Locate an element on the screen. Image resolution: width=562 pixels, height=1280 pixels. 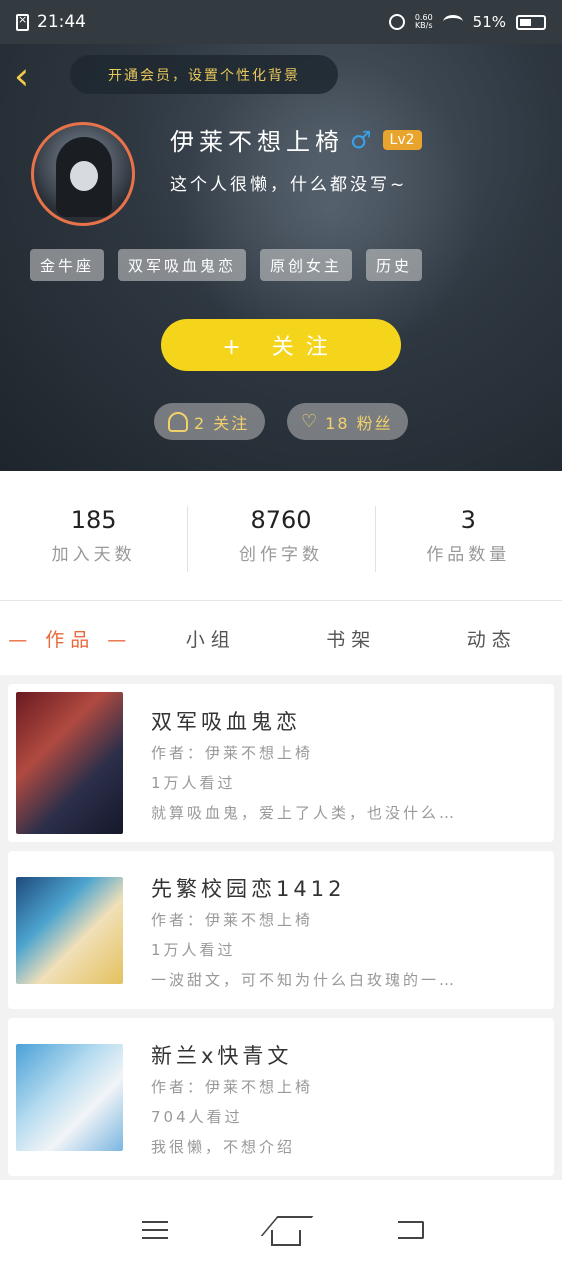
profile-name-row: 伊莱不想上椅 ♂ Lv2 is located at coordinates (296, 139).